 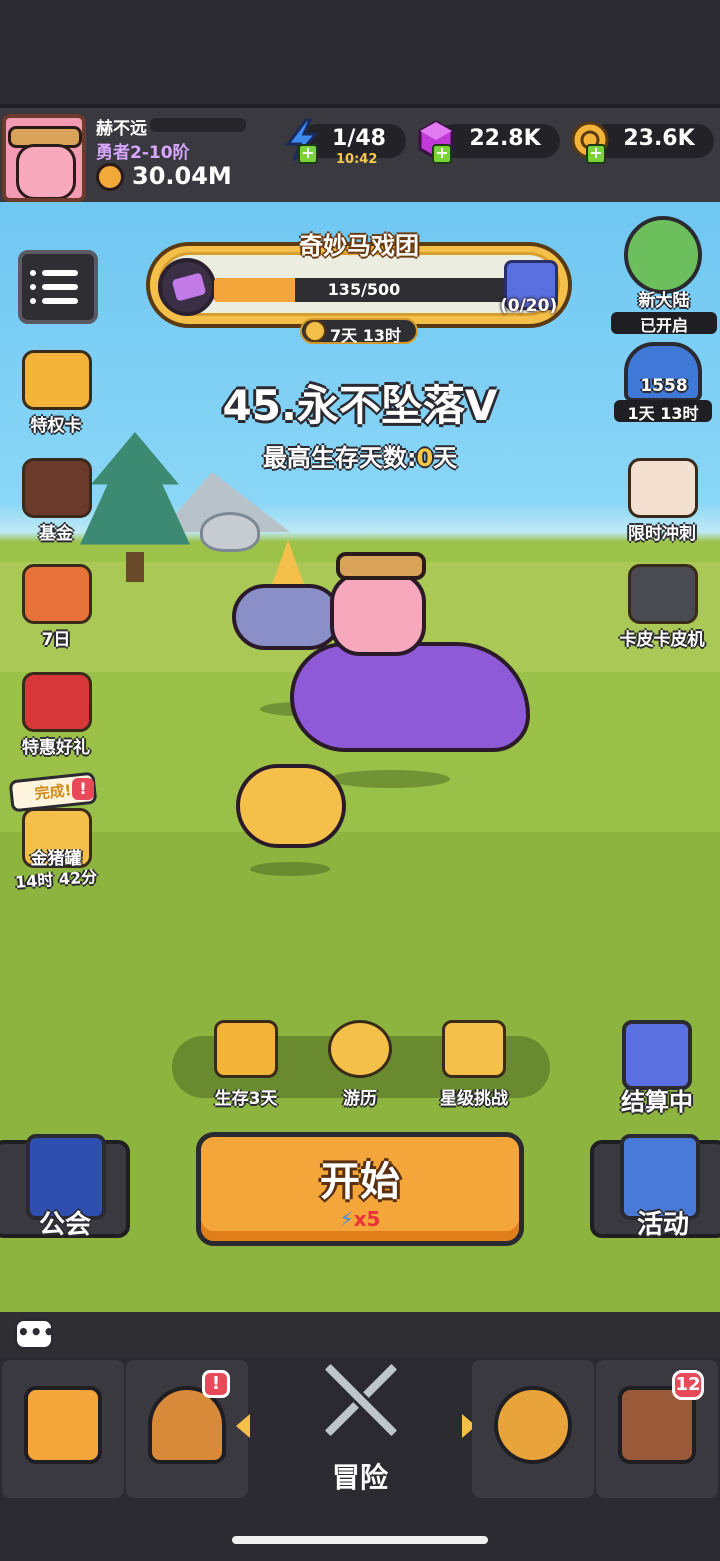 I want to click on ranking-value: 1558, so click(x=664, y=386).